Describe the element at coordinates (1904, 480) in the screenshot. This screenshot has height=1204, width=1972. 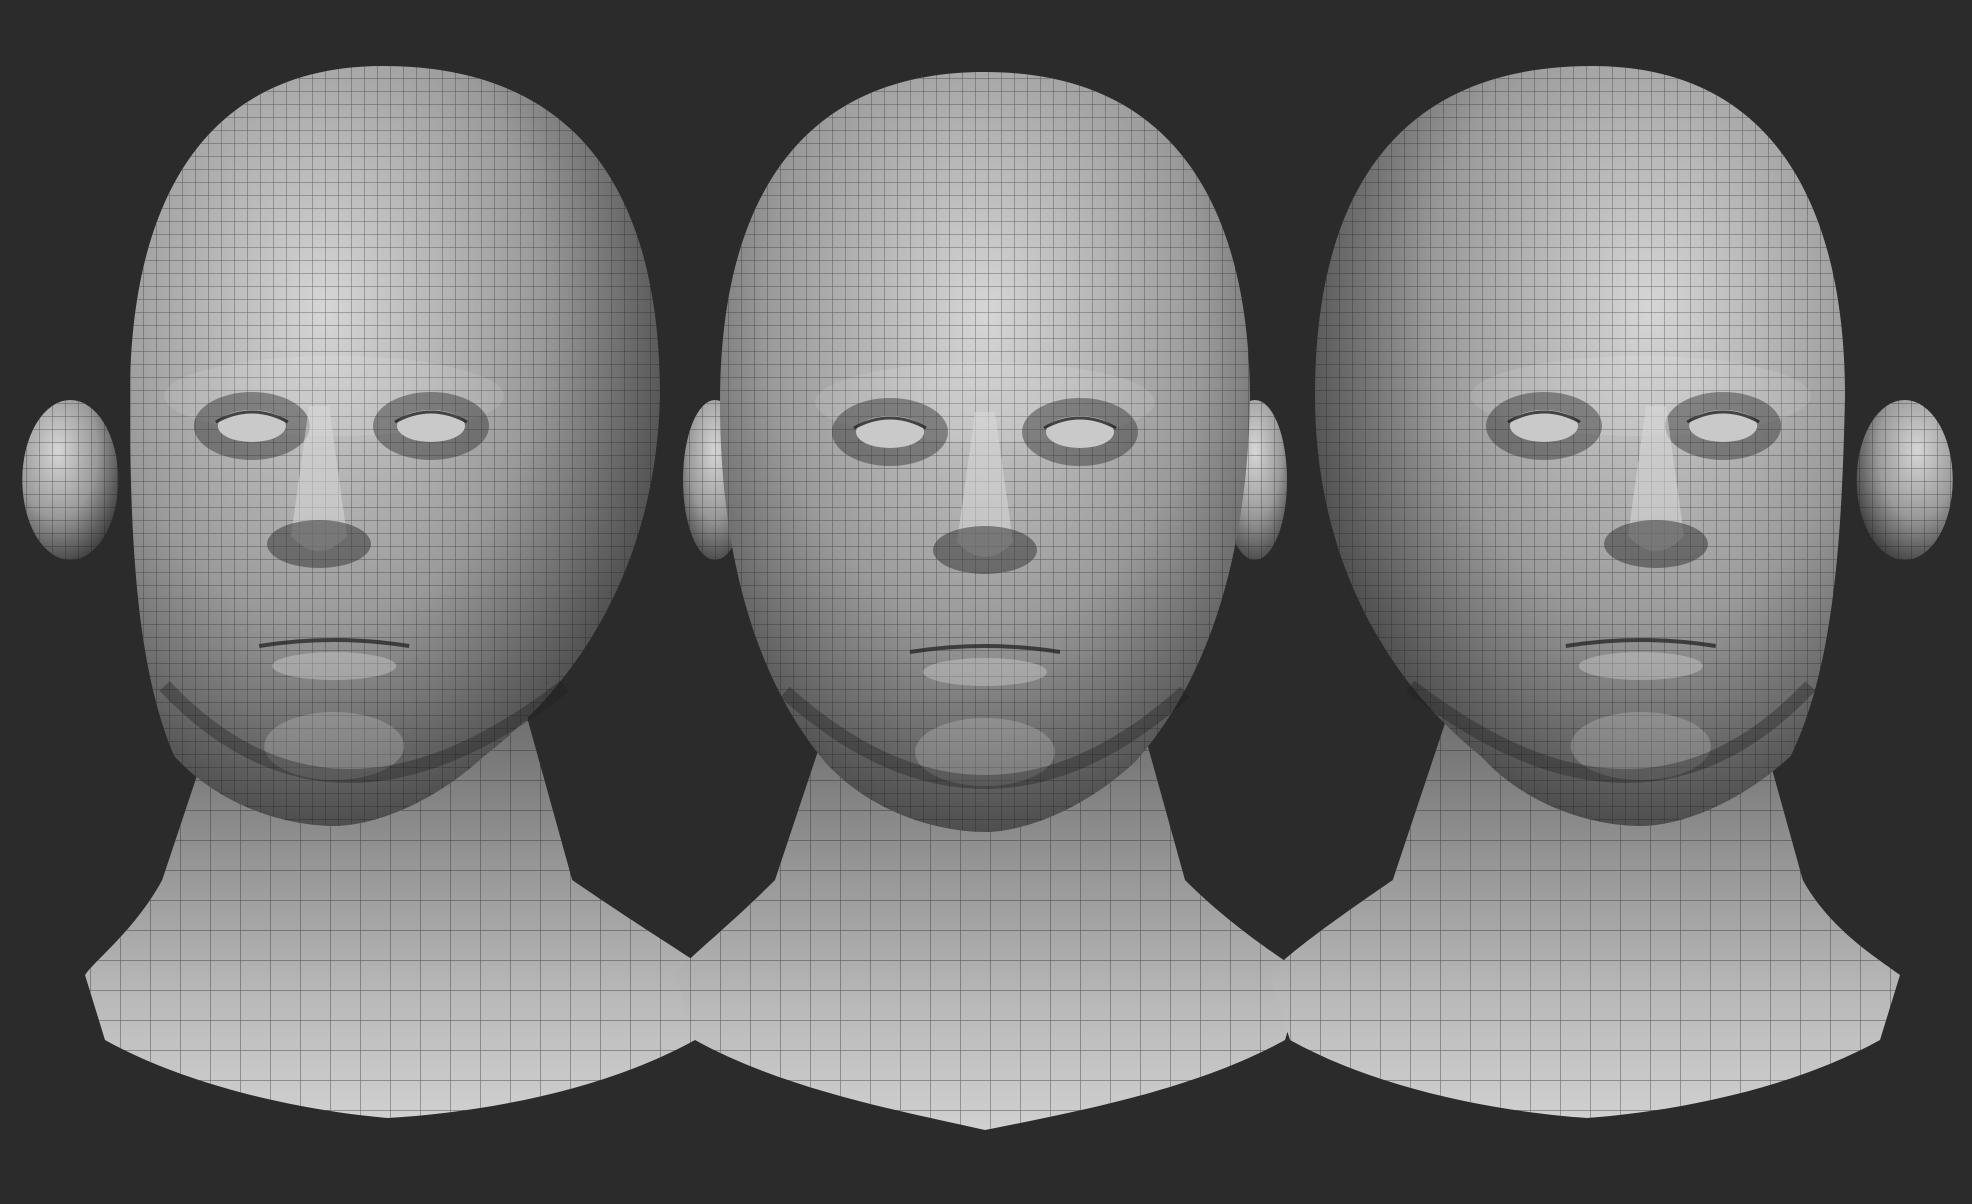
I see `ear-right-wireframe` at that location.